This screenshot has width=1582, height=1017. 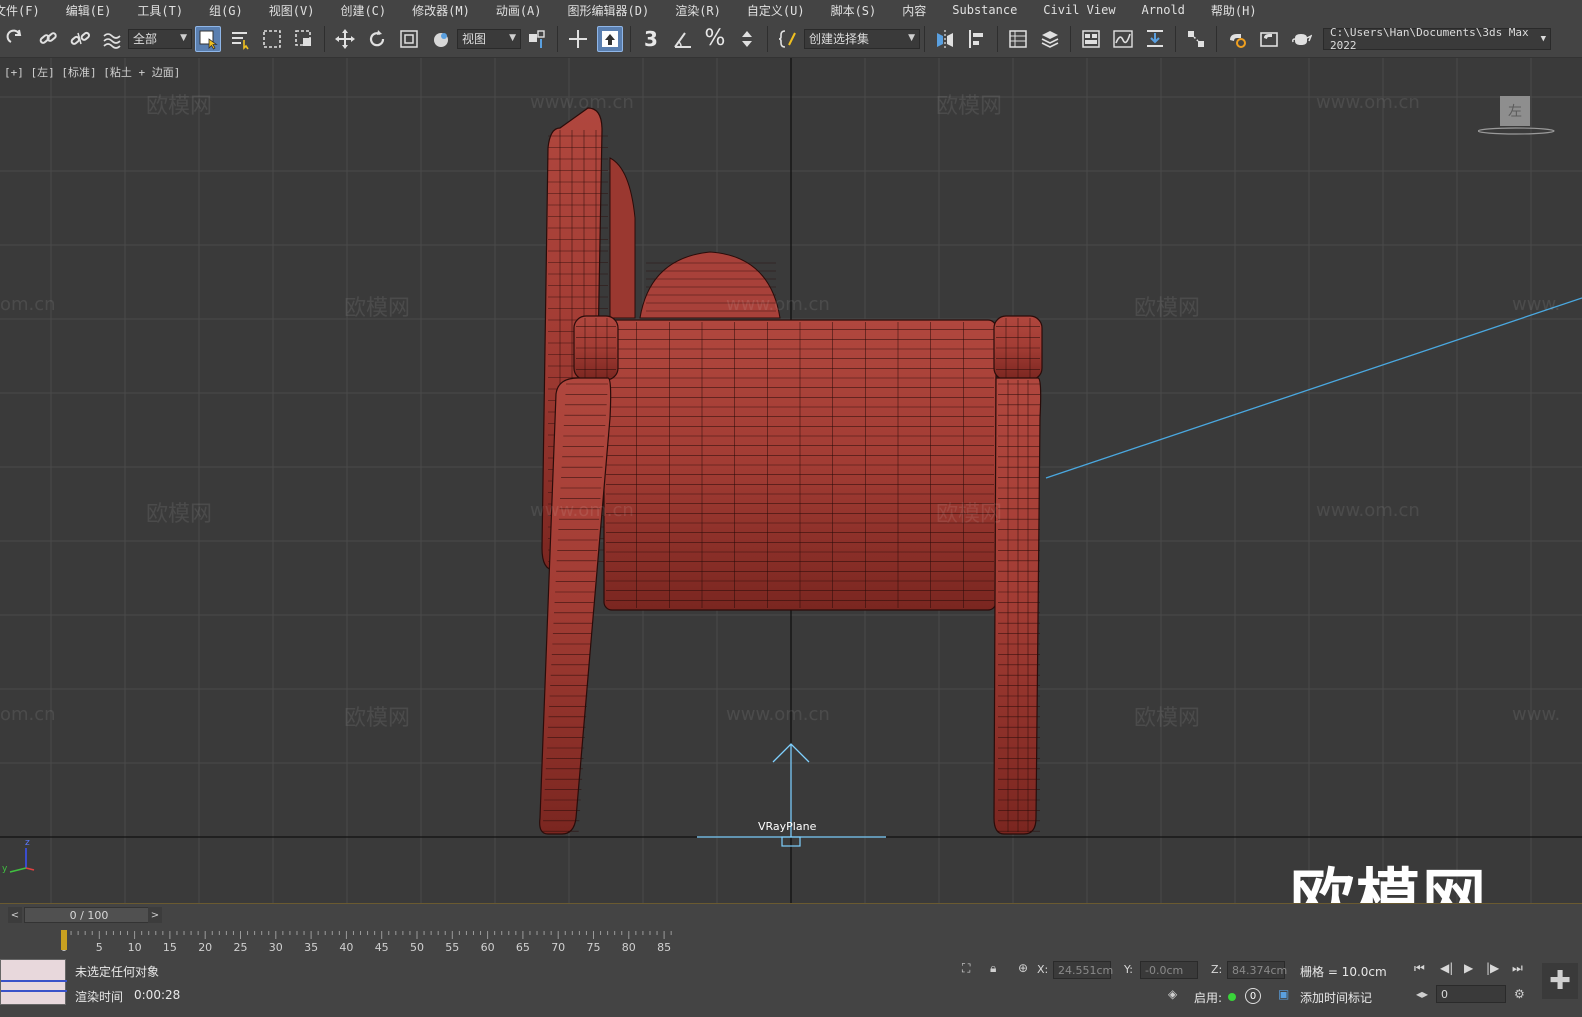 I want to click on select-and-move-button, so click(x=345, y=39).